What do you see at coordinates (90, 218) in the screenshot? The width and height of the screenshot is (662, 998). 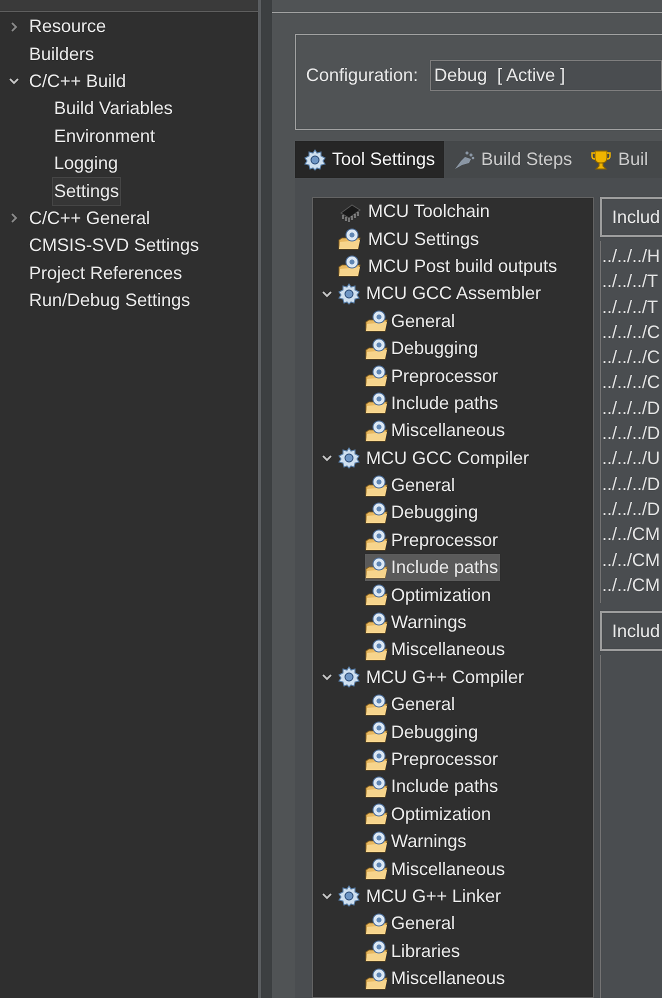 I see `sidebar-item: C/C++ General` at bounding box center [90, 218].